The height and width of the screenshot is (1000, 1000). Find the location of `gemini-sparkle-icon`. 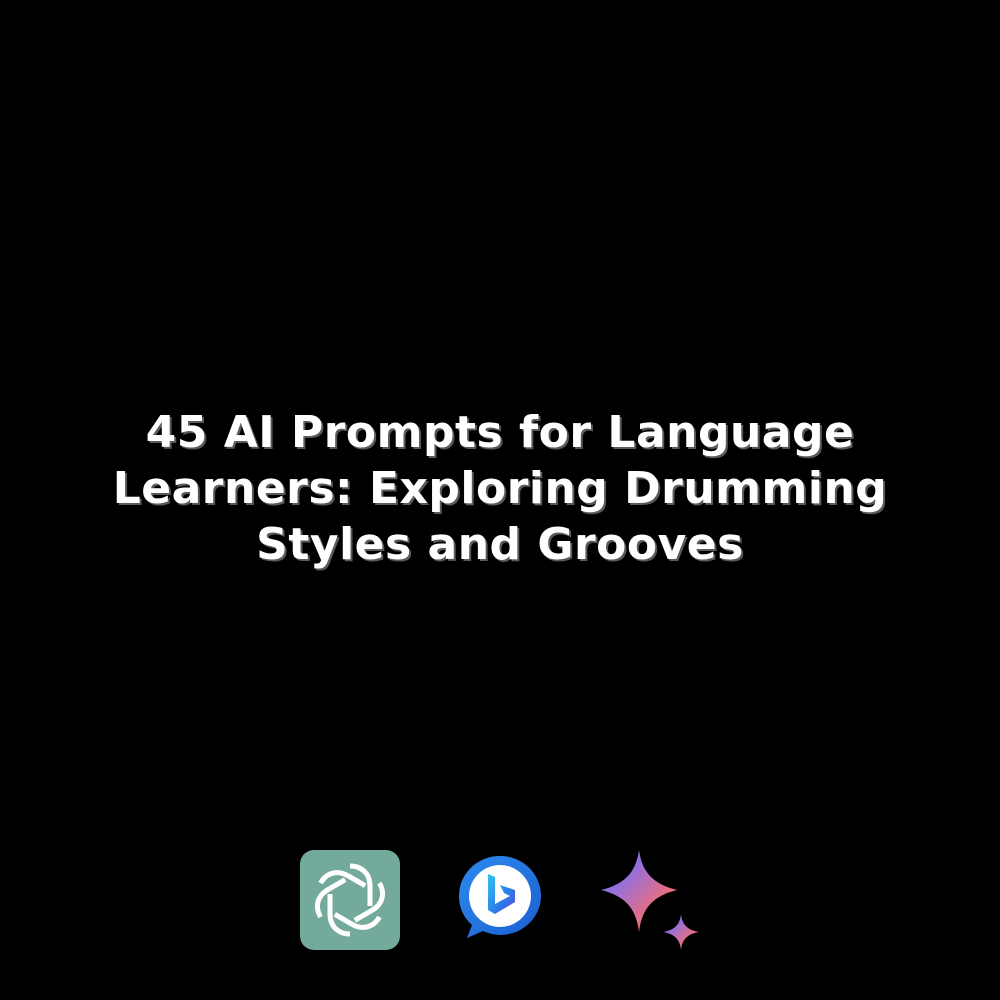

gemini-sparkle-icon is located at coordinates (650, 900).